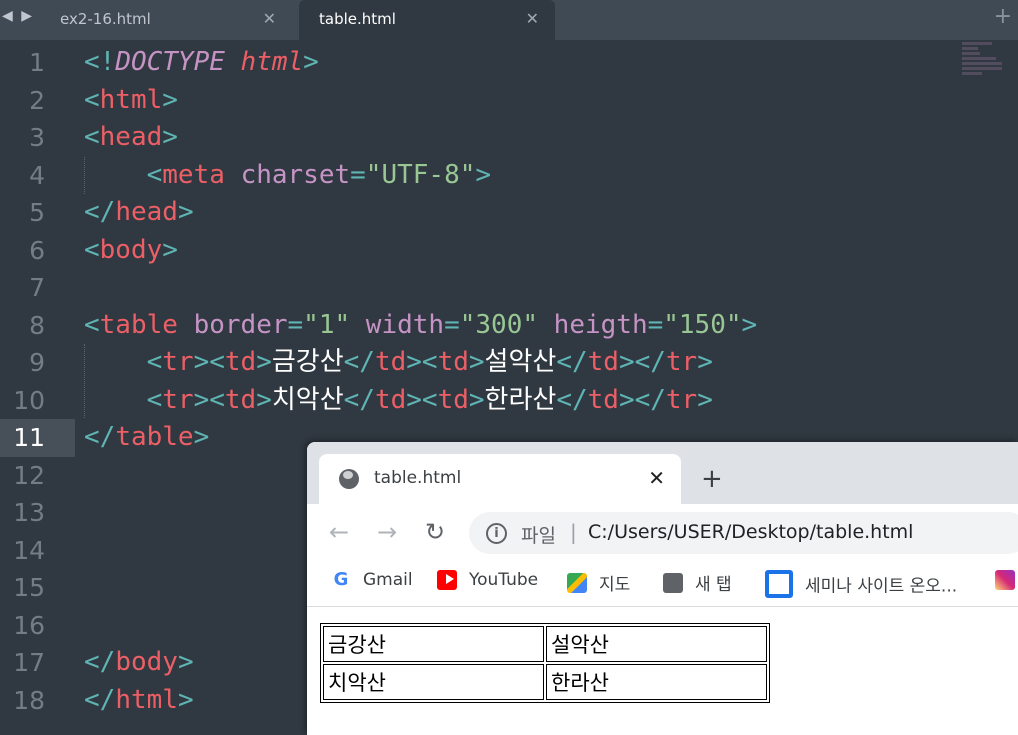  I want to click on code-line: <head>, so click(420, 138).